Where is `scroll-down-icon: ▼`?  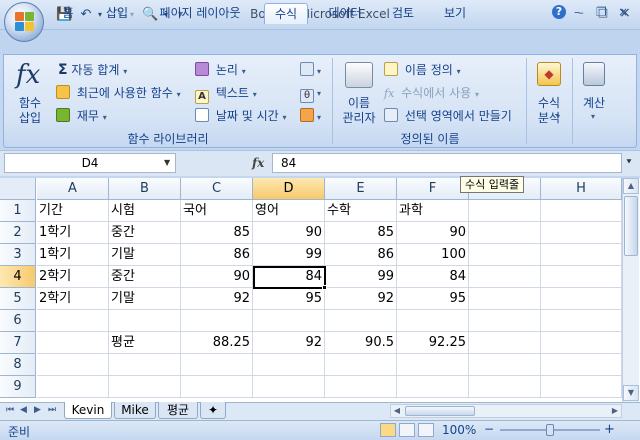 scroll-down-icon: ▼ is located at coordinates (631, 393).